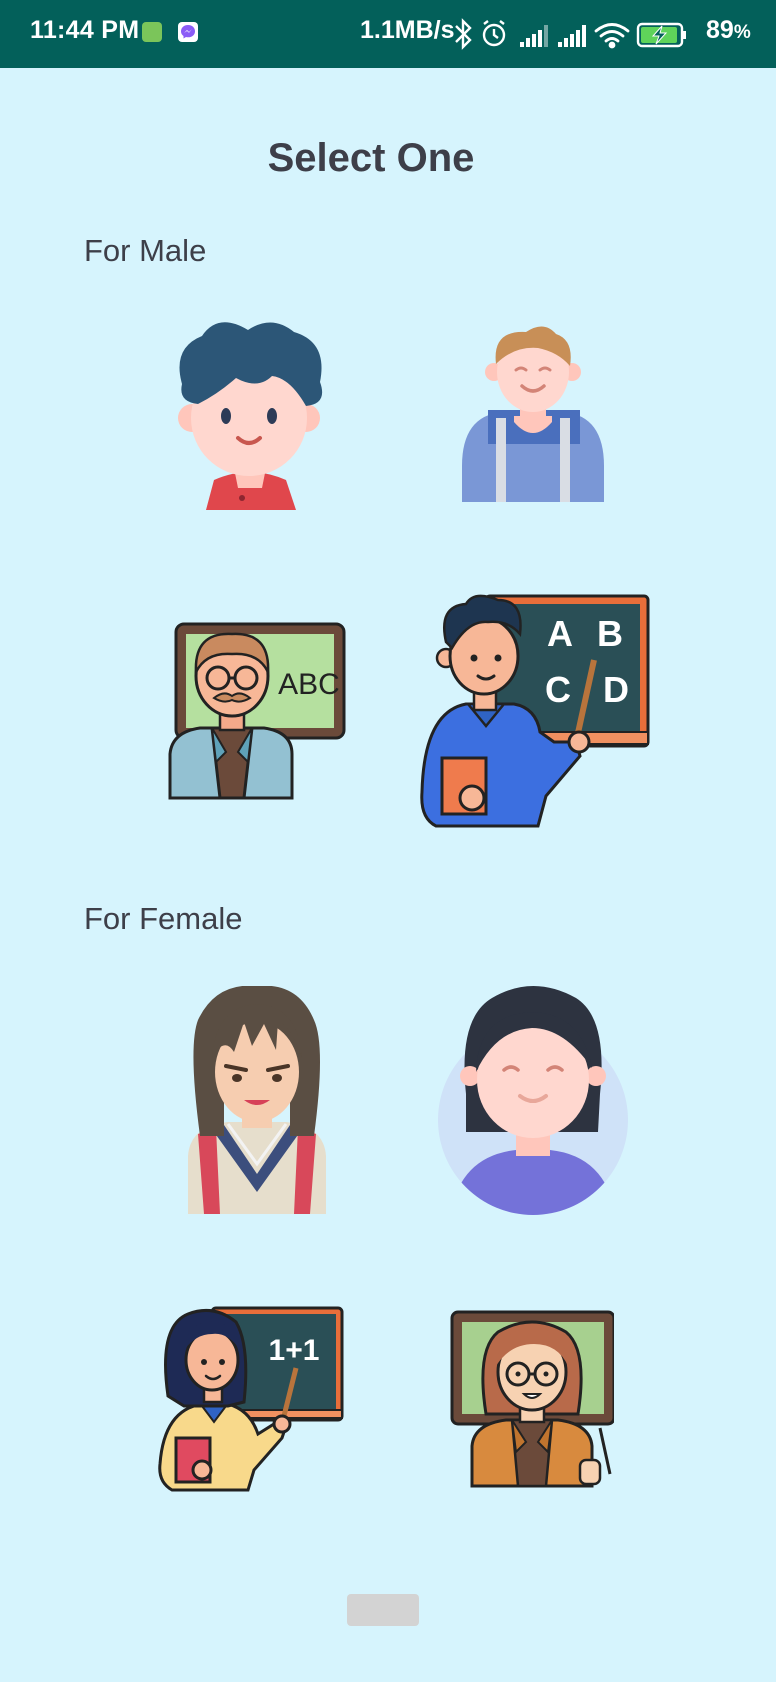 The width and height of the screenshot is (776, 1682). Describe the element at coordinates (371, 158) in the screenshot. I see `page-title: Select One` at that location.